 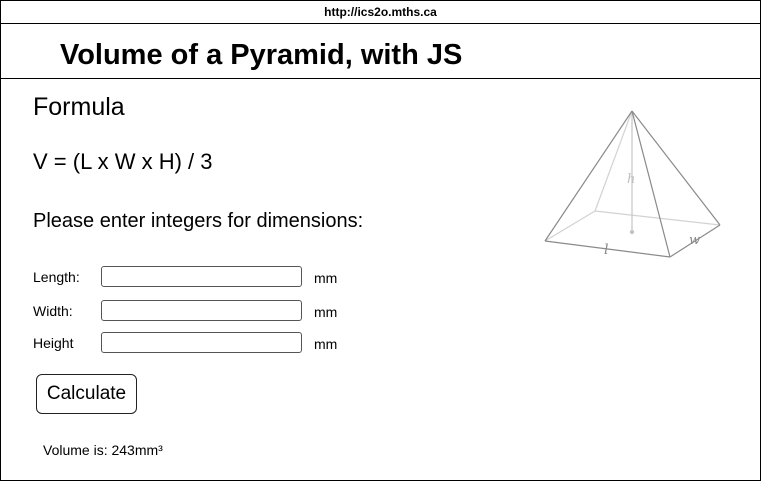 I want to click on volume-result: Volume is: 243mm³, so click(x=103, y=450).